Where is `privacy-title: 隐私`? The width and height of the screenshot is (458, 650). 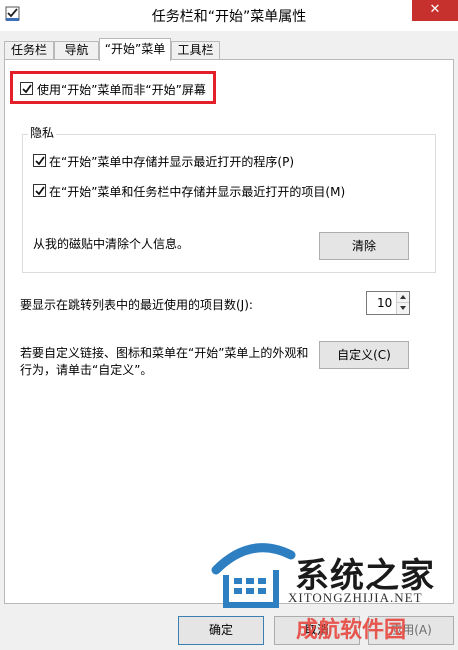 privacy-title: 隐私 is located at coordinates (42, 132).